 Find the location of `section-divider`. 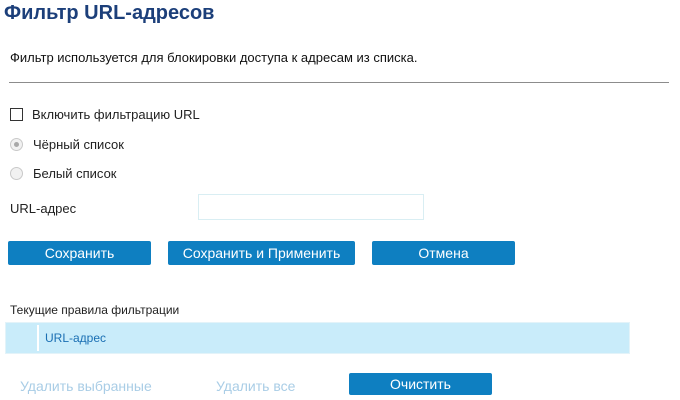

section-divider is located at coordinates (339, 82).